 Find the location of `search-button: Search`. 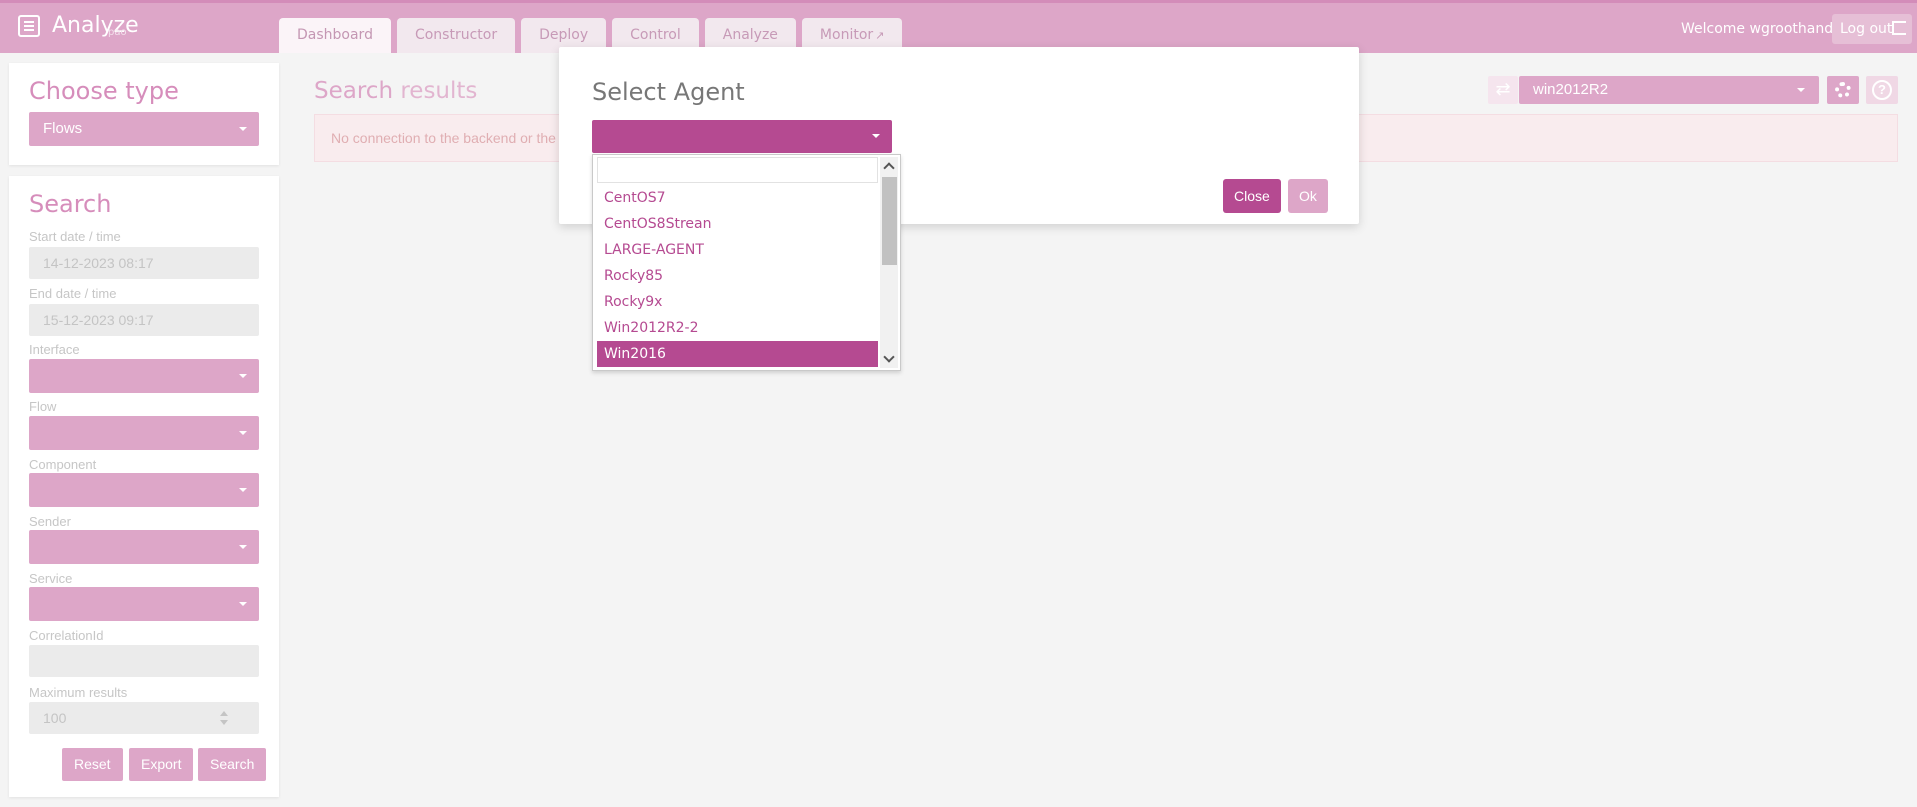

search-button: Search is located at coordinates (232, 764).